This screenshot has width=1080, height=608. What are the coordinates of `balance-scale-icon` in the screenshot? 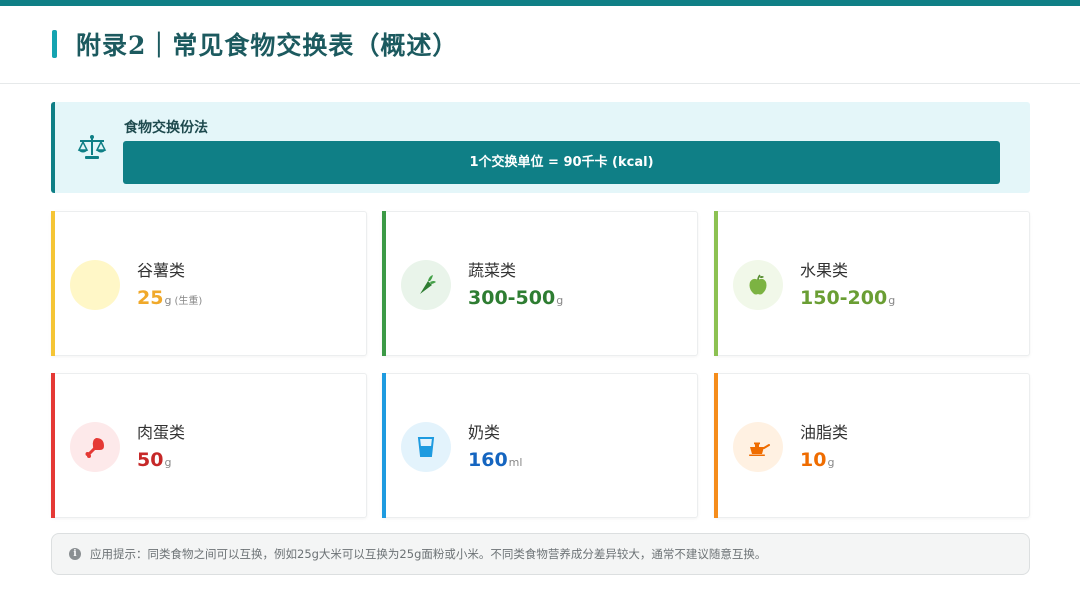 It's located at (92, 148).